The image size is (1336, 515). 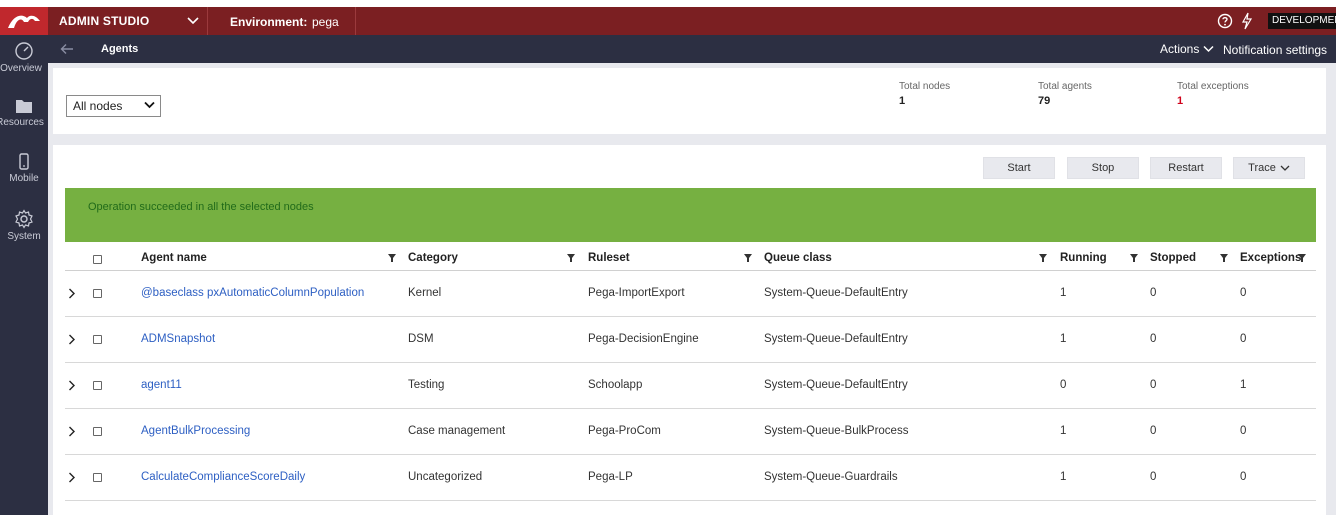 What do you see at coordinates (24, 219) in the screenshot?
I see `gear-icon` at bounding box center [24, 219].